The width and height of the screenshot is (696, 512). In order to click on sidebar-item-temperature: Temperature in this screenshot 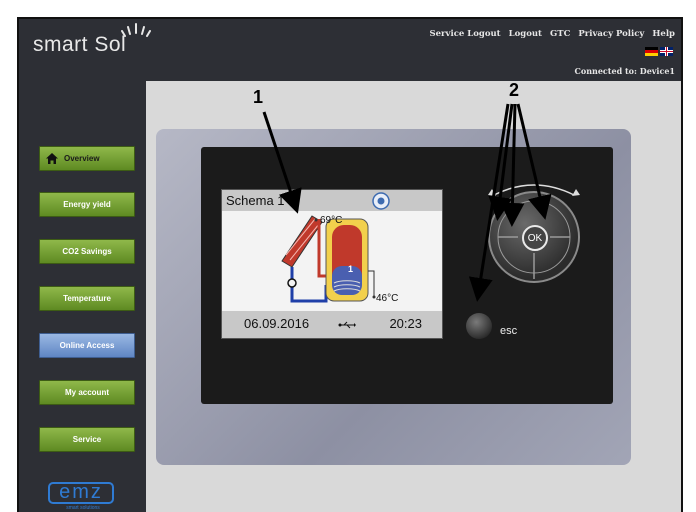, I will do `click(87, 298)`.